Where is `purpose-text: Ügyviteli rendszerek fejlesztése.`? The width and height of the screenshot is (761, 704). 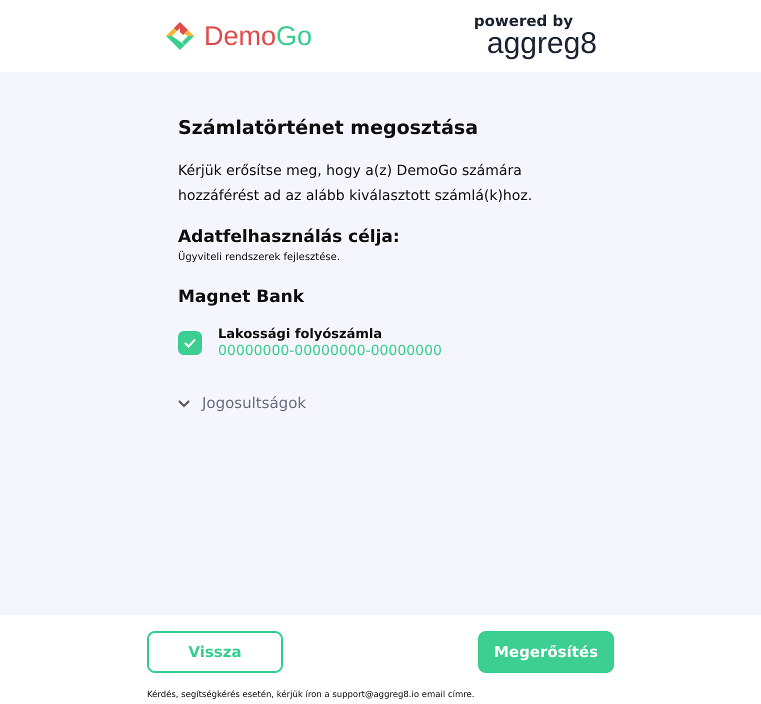
purpose-text: Ügyviteli rendszerek fejlesztése. is located at coordinates (259, 257).